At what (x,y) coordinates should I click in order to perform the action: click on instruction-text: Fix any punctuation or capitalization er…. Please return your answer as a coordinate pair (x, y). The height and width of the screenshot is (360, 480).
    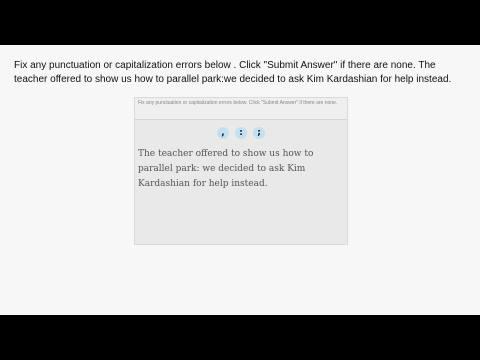
    Looking at the image, I should click on (233, 72).